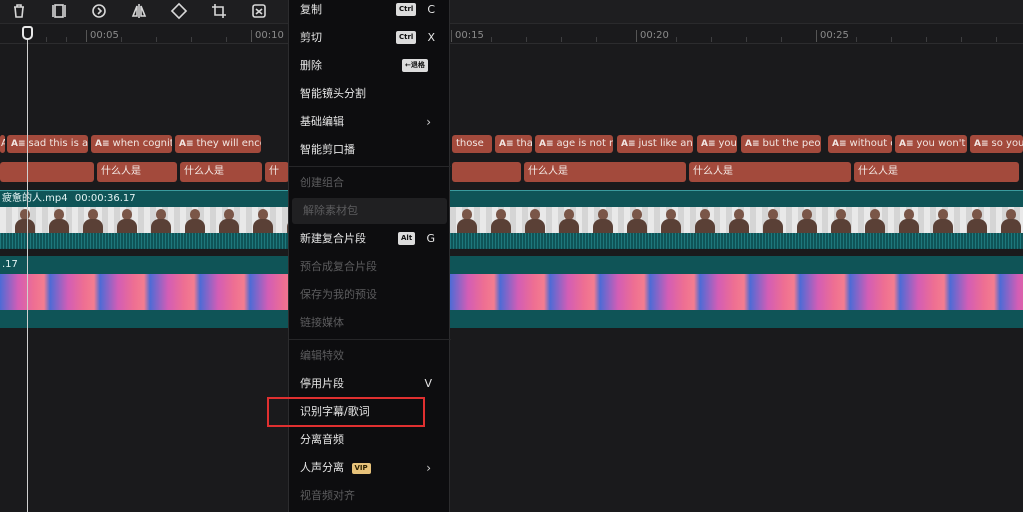 This screenshot has height=512, width=1023. I want to click on subtitle-clip: A≡ just like an, so click(655, 144).